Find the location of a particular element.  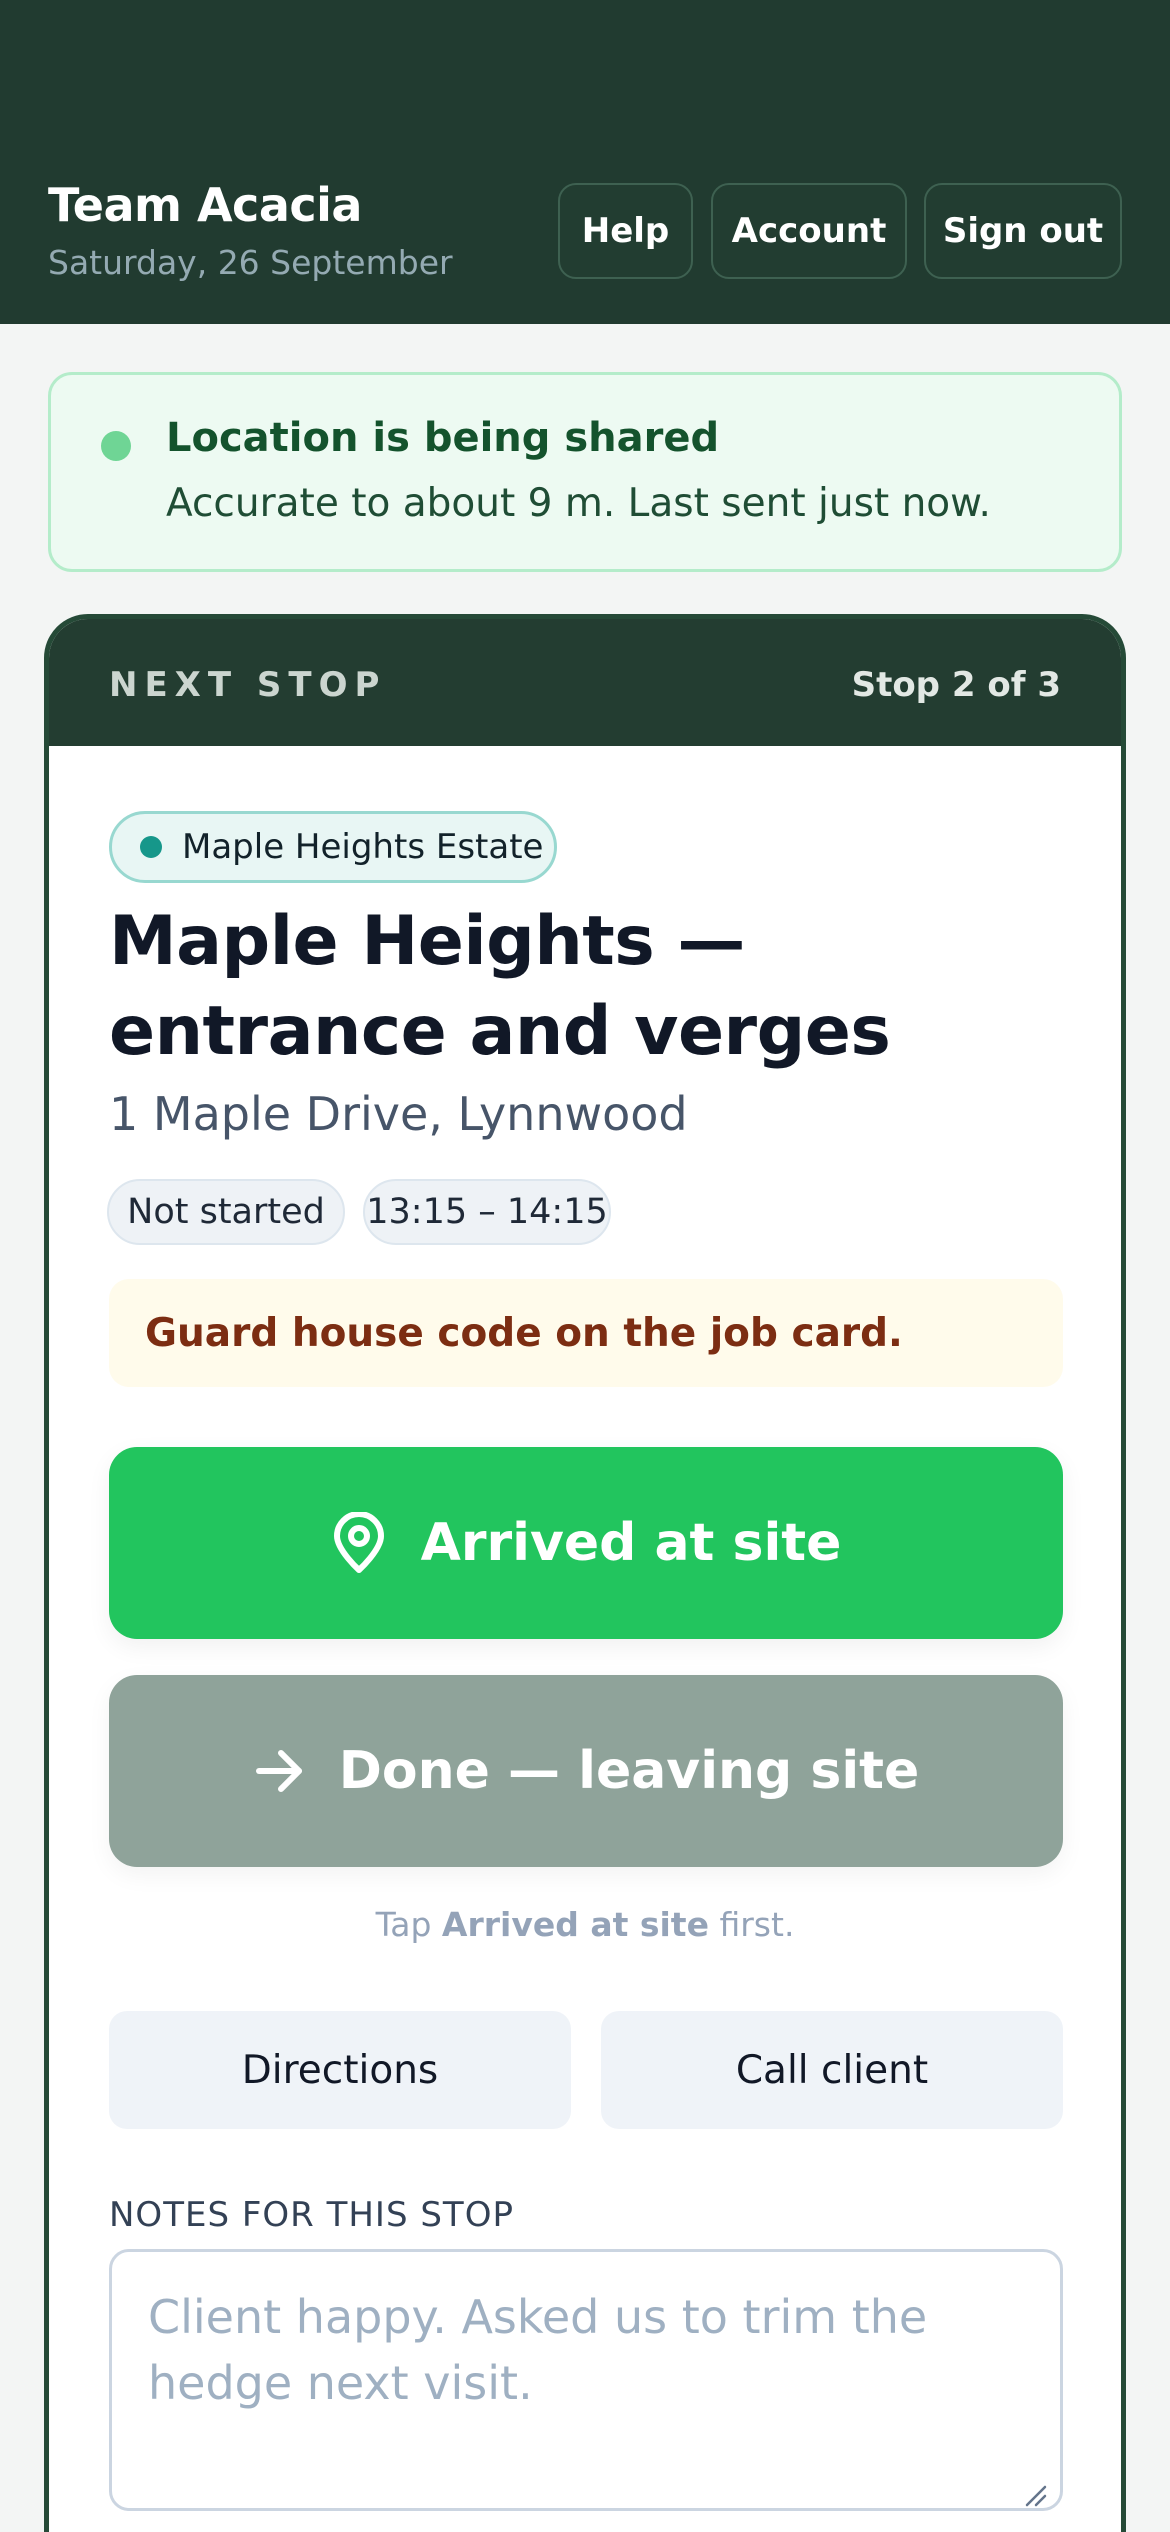

hint-suffix: first. is located at coordinates (751, 1924).